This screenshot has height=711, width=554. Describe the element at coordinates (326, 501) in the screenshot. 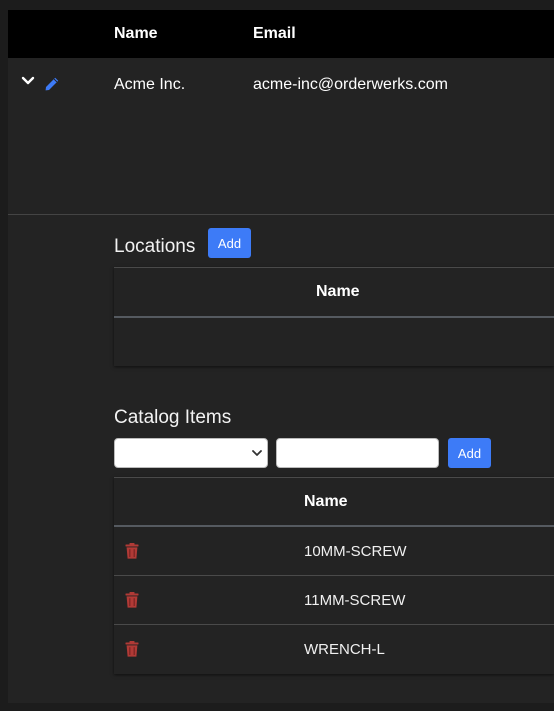

I see `catalog-column-name: Name` at that location.